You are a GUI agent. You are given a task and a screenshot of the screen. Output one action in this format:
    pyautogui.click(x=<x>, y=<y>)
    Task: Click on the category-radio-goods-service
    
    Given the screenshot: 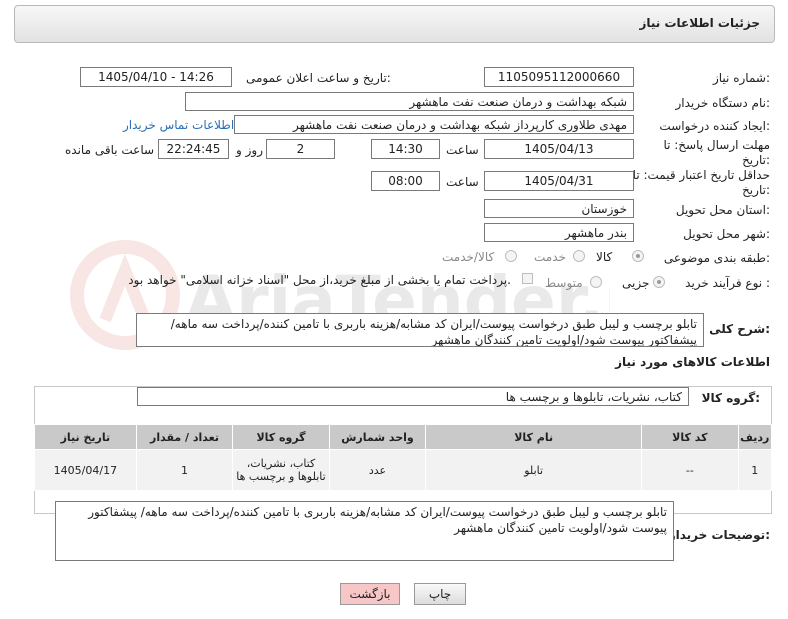 What is the action you would take?
    pyautogui.click(x=511, y=256)
    